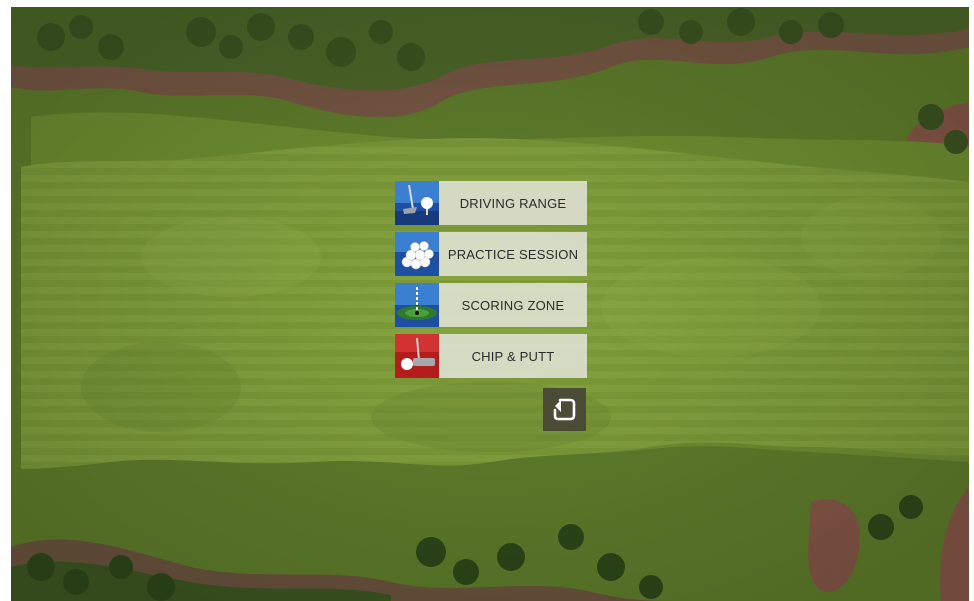 Image resolution: width=974 pixels, height=601 pixels. Describe the element at coordinates (513, 254) in the screenshot. I see `menu-item-label: PRACTICE SESSION` at that location.